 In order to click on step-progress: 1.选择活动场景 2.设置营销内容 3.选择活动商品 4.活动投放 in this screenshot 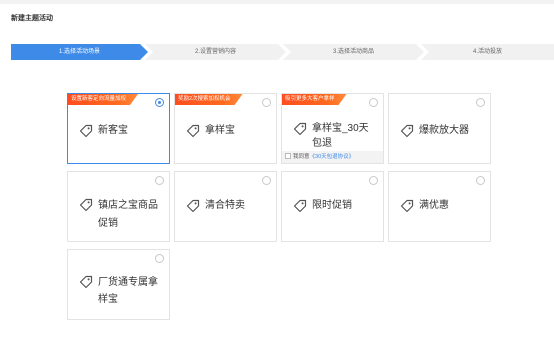, I will do `click(282, 52)`.